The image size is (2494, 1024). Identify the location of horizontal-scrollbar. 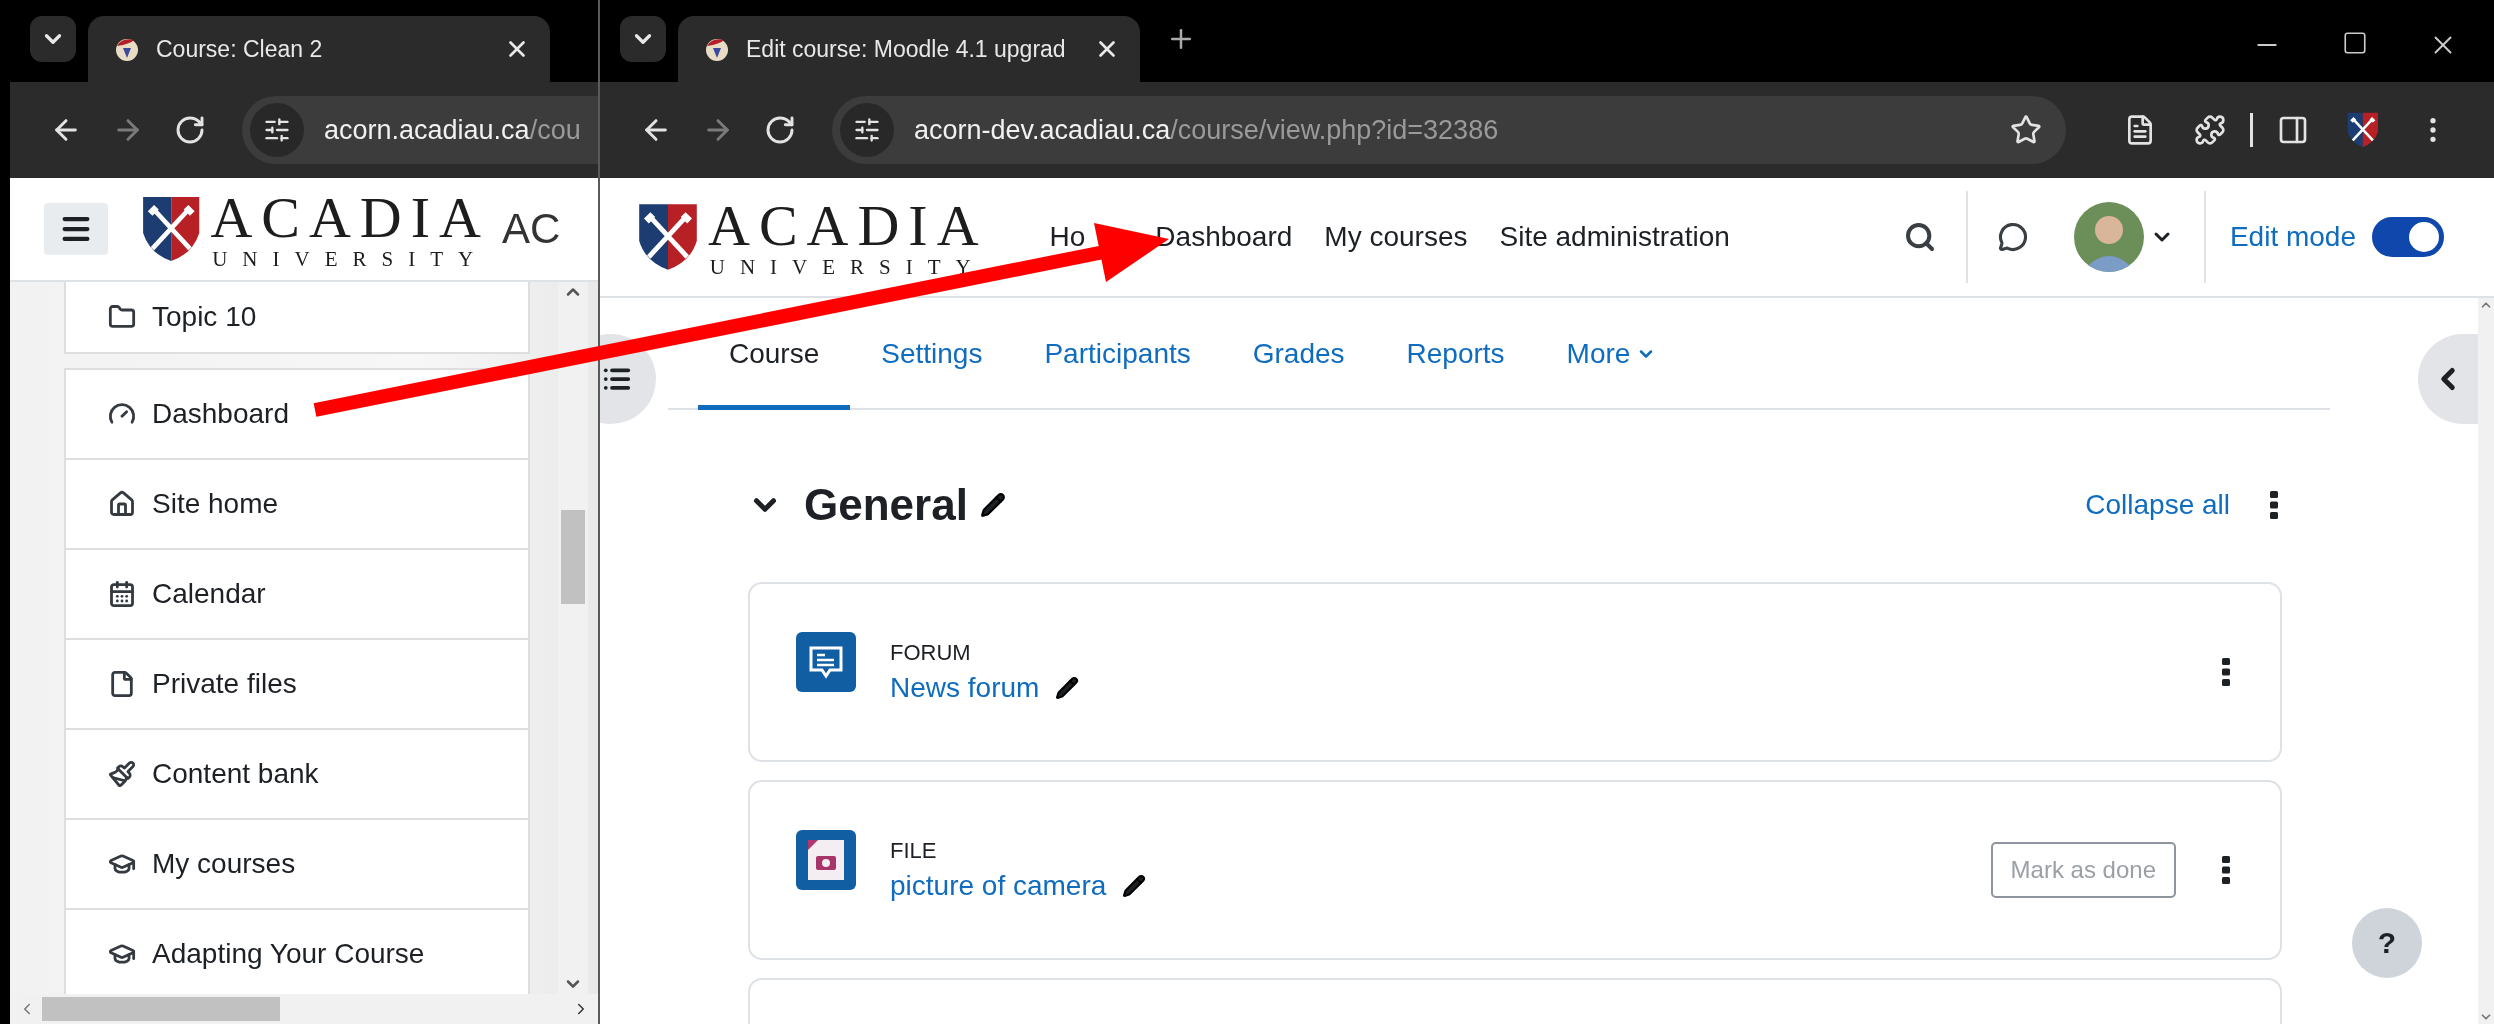
(304, 1009).